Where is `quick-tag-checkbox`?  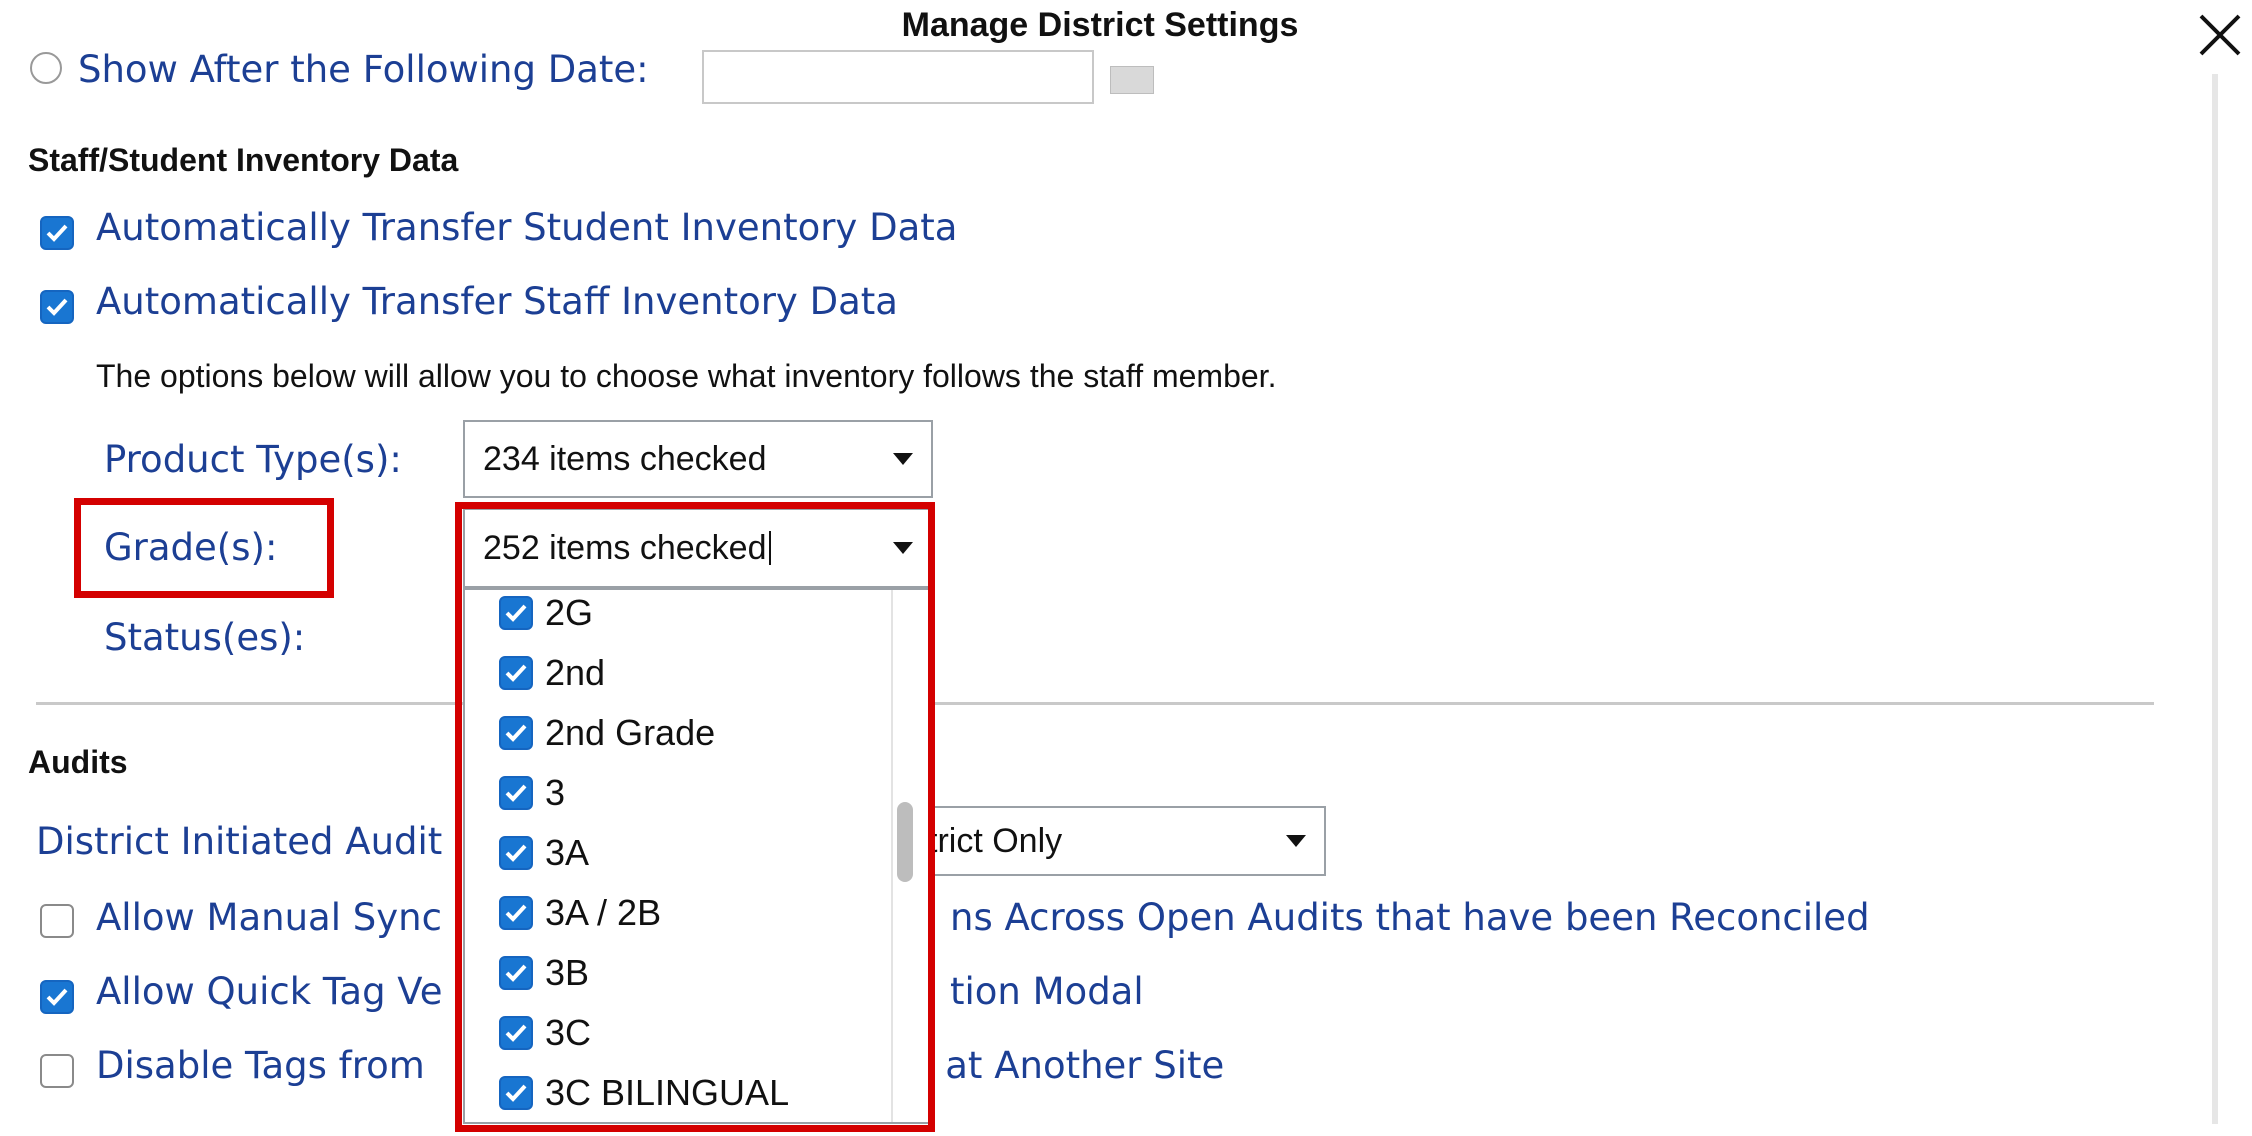
quick-tag-checkbox is located at coordinates (57, 997).